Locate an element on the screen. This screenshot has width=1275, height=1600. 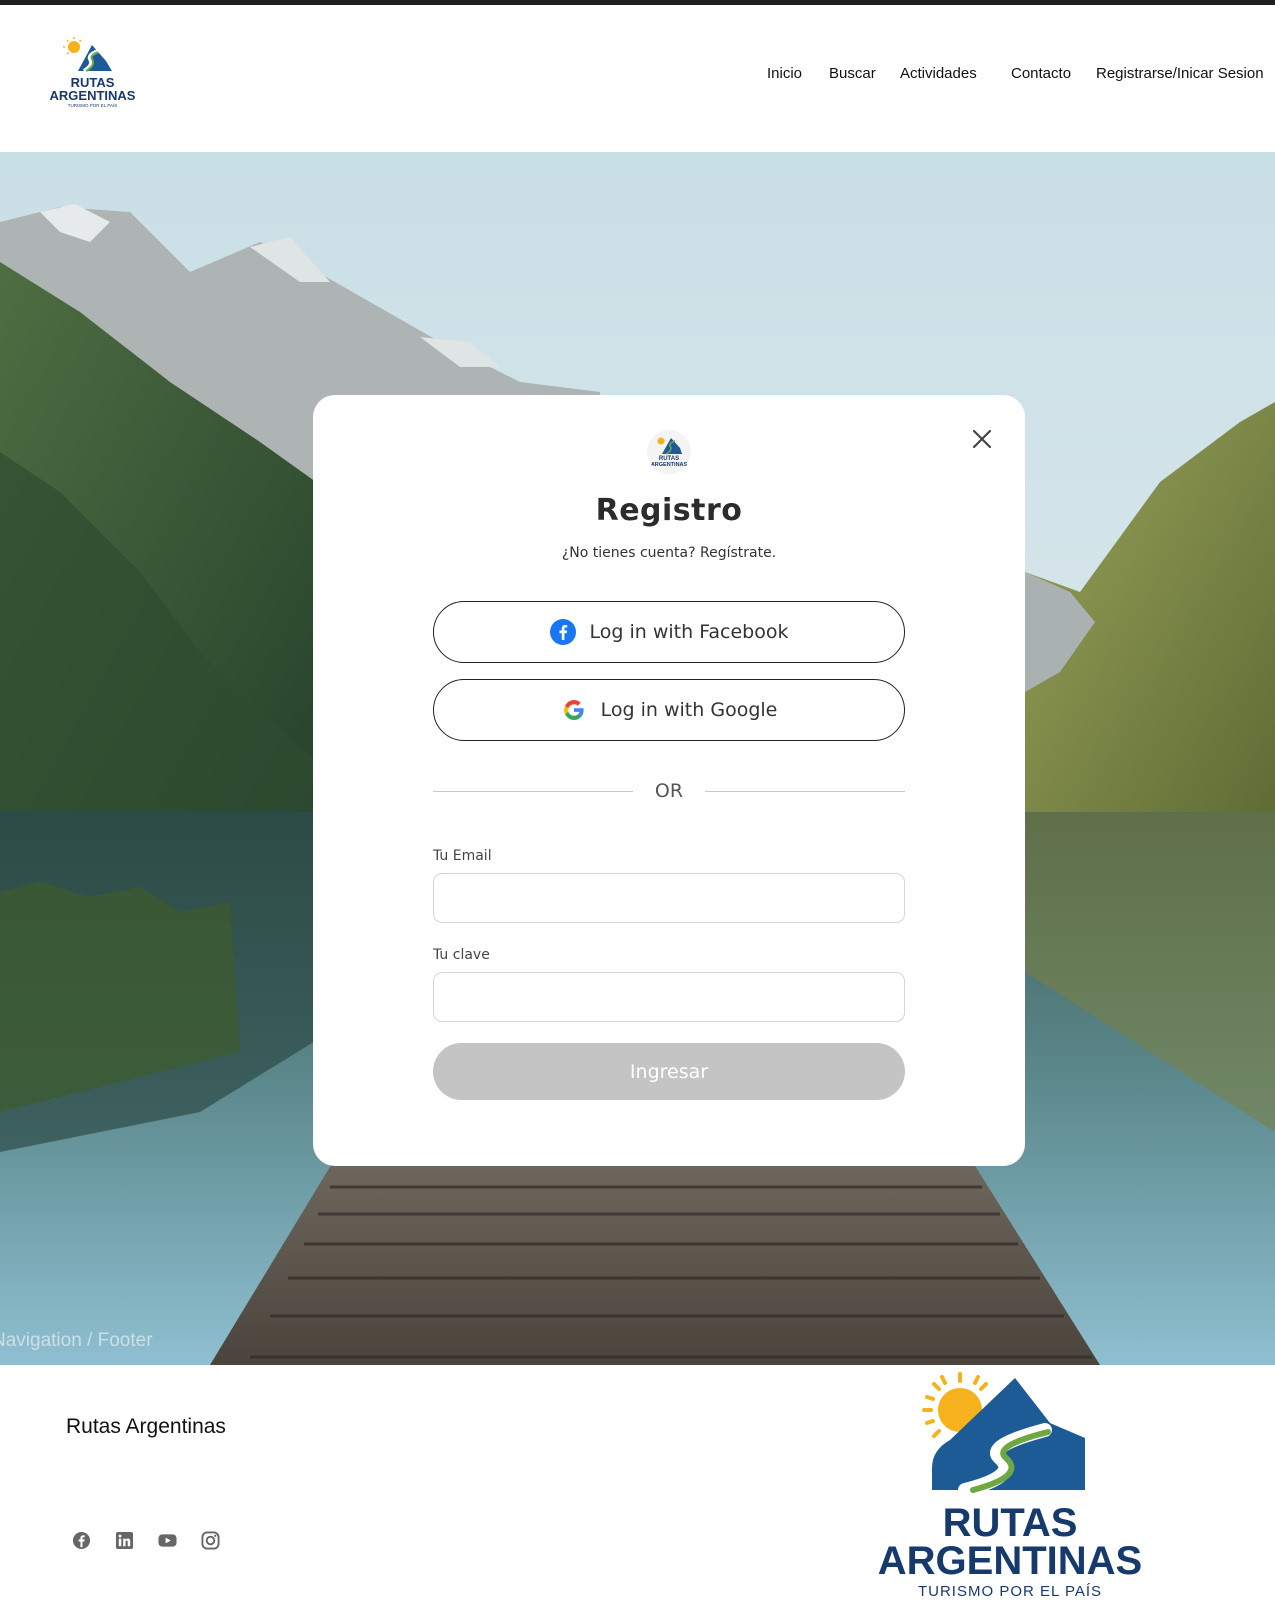
password-field is located at coordinates (669, 997).